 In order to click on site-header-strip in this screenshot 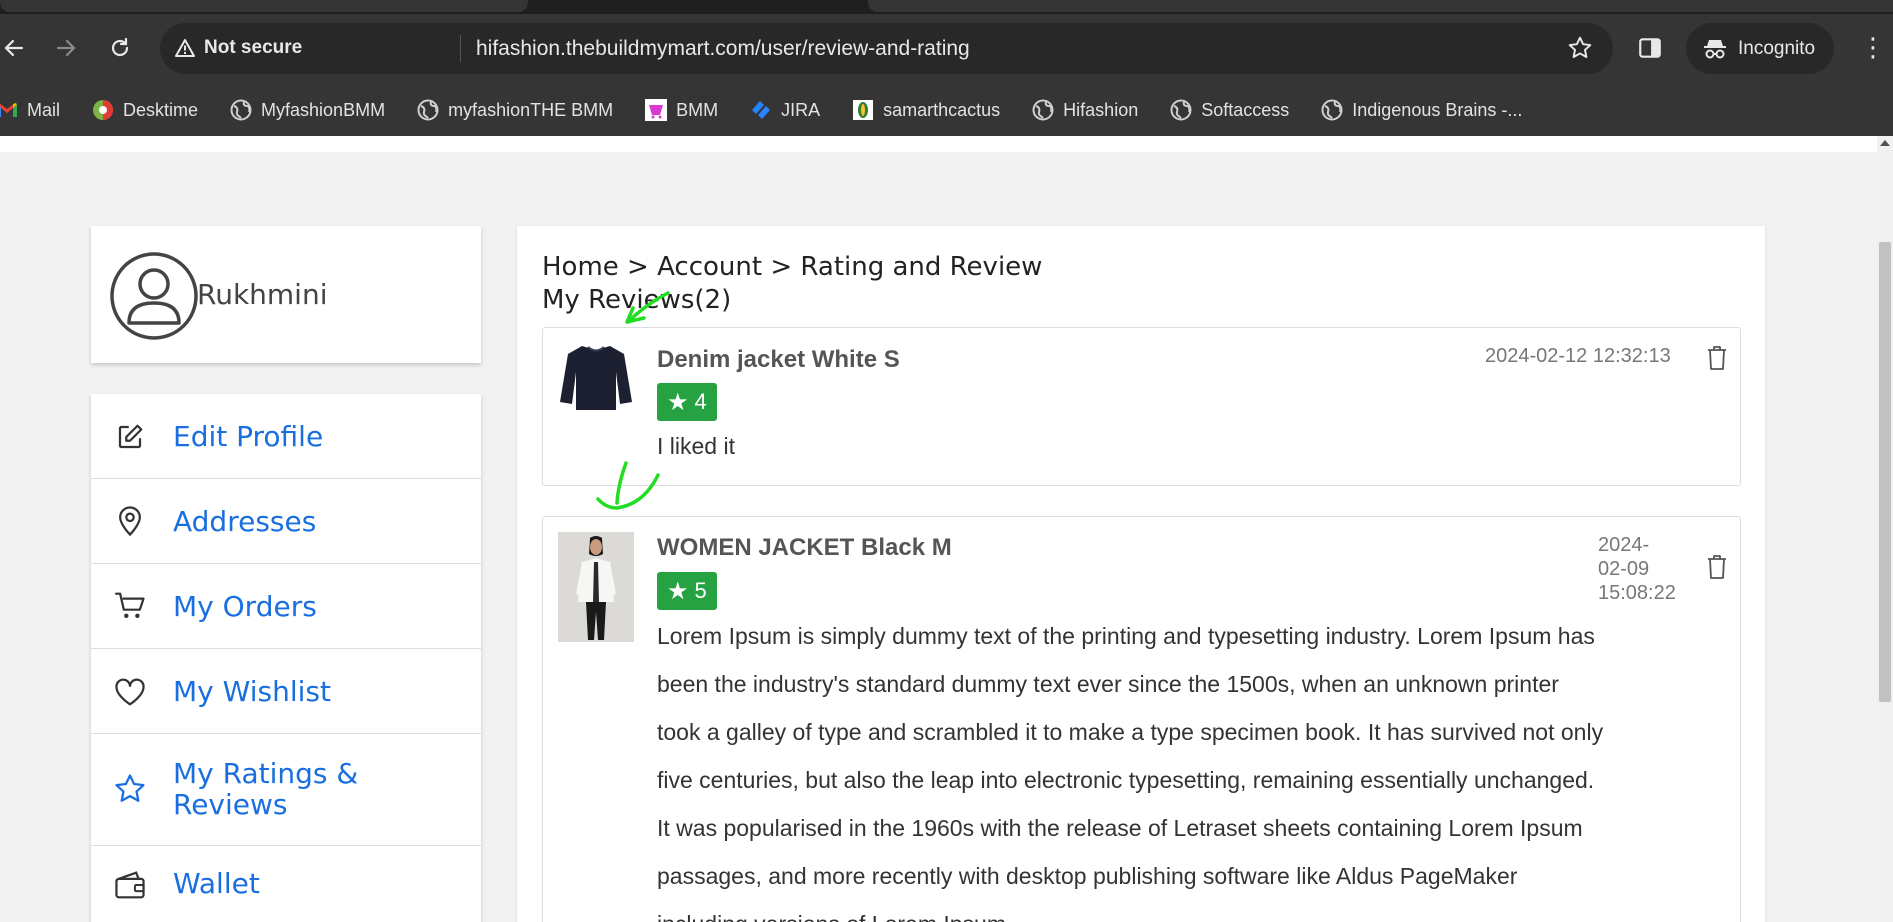, I will do `click(938, 144)`.